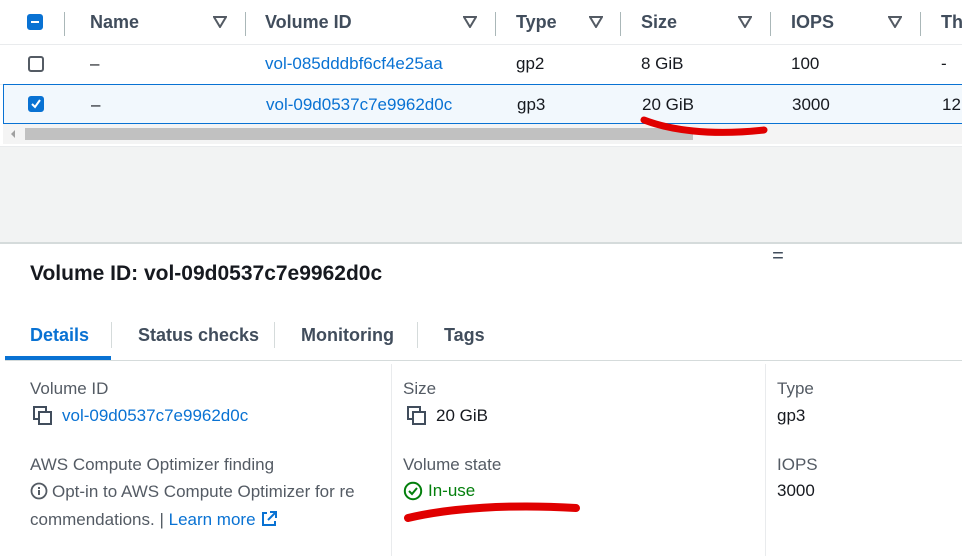  I want to click on active-tab-indicator, so click(58, 358).